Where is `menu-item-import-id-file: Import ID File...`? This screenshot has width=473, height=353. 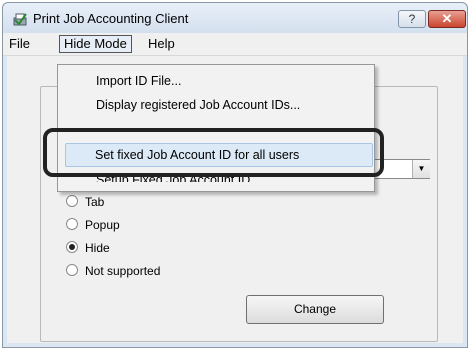
menu-item-import-id-file: Import ID File... is located at coordinates (138, 81).